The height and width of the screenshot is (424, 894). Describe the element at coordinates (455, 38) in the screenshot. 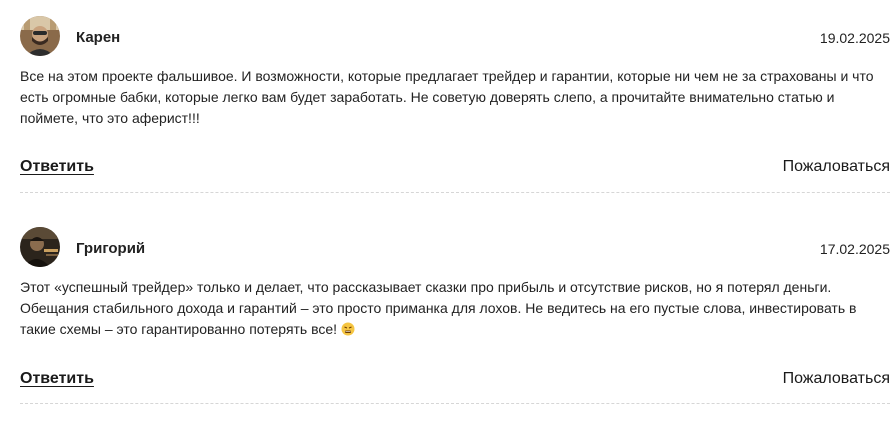

I see `comment-header: Карен 19.02.2025` at that location.